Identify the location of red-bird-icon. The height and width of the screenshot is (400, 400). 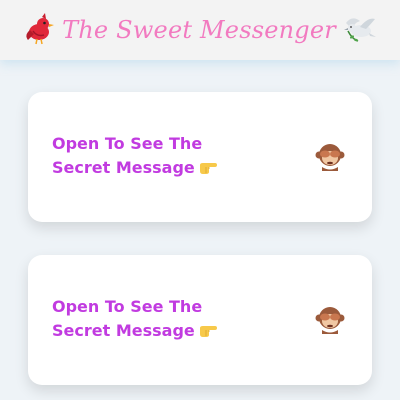
(39, 30).